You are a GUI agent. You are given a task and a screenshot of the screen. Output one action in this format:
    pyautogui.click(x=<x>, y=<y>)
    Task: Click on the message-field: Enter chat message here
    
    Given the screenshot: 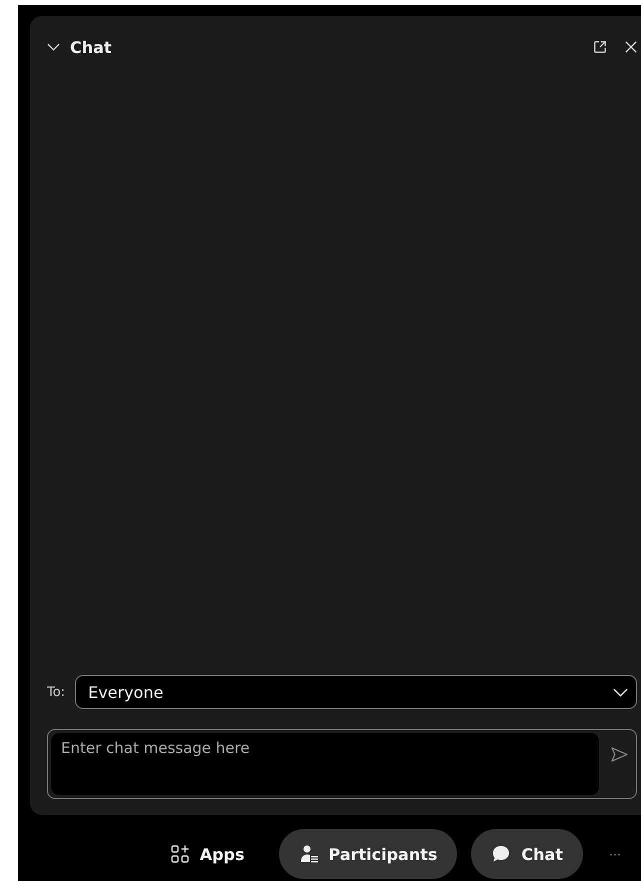 What is the action you would take?
    pyautogui.click(x=325, y=764)
    